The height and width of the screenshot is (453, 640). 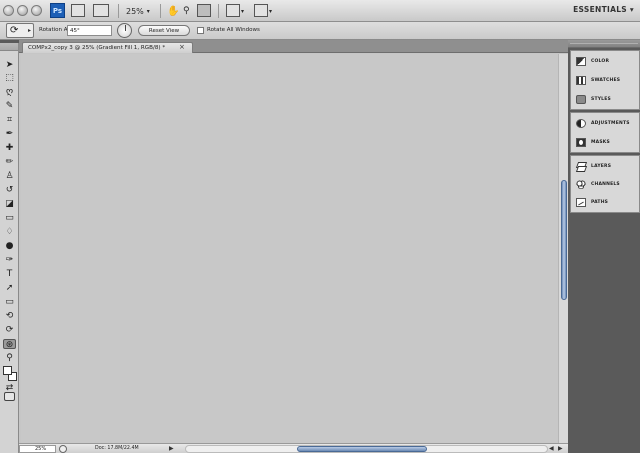 What do you see at coordinates (9, 176) in the screenshot?
I see `clone-stamp-tool: ♙` at bounding box center [9, 176].